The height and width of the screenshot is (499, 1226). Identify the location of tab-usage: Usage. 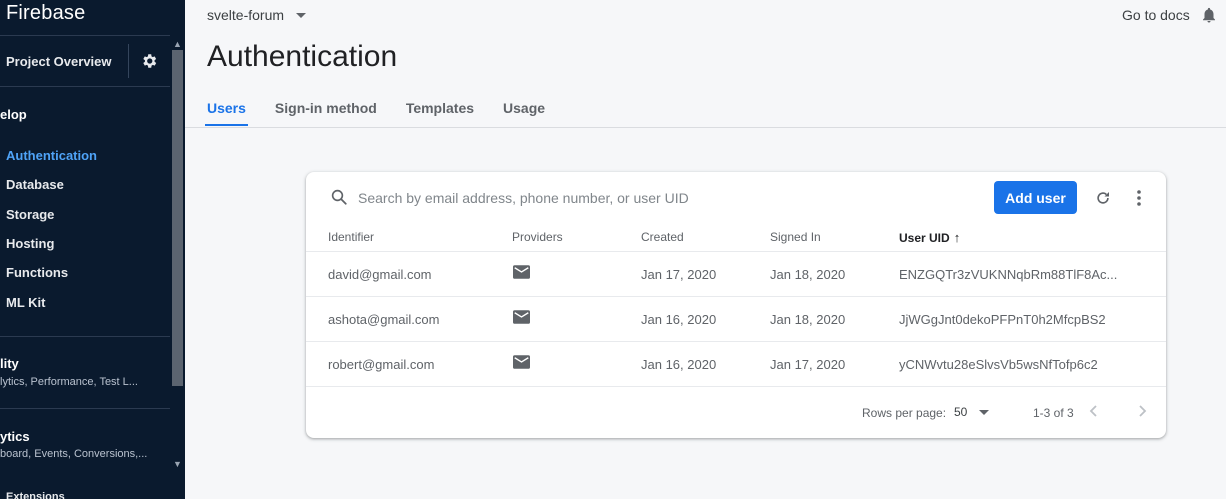
(524, 113).